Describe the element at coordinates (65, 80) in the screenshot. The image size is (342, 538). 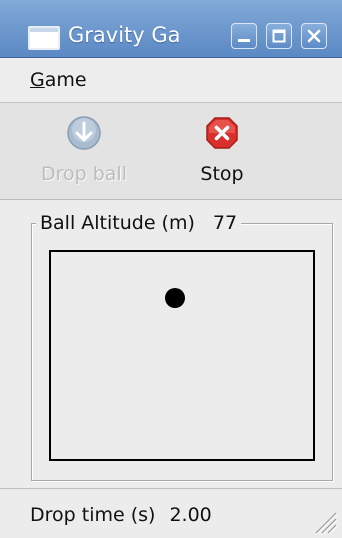
I see `menu-game-label: ame` at that location.